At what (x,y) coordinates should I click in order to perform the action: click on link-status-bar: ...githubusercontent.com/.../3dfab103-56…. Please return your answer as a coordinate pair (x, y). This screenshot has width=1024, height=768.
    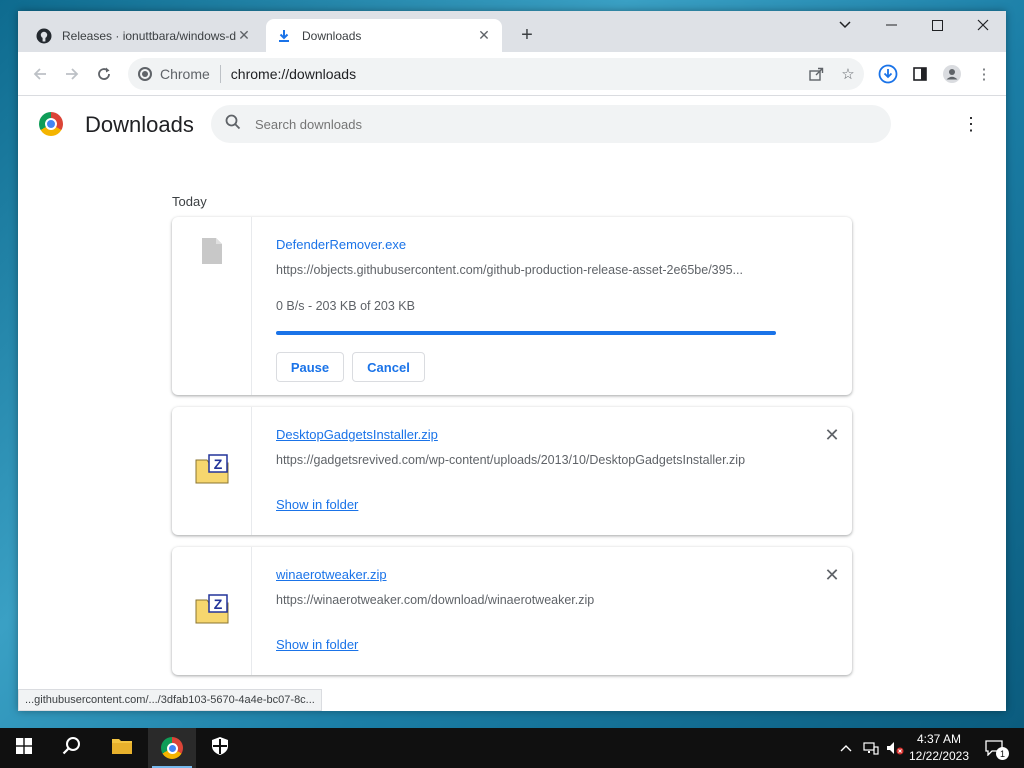
    Looking at the image, I should click on (170, 700).